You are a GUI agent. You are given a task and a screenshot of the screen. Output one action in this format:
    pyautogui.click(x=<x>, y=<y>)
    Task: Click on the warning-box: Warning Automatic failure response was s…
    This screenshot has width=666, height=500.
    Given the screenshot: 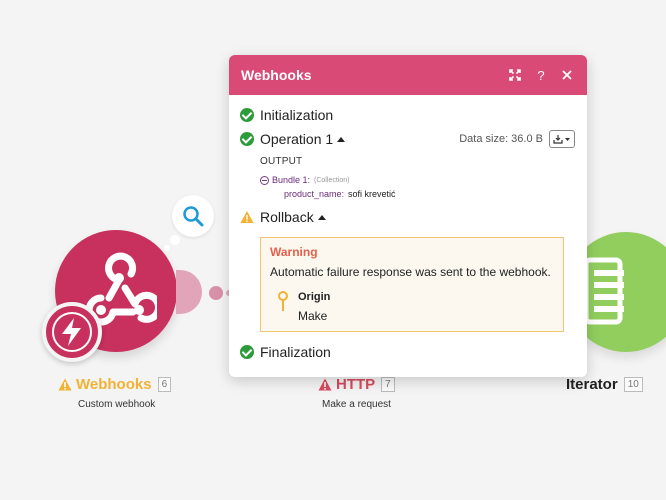 What is the action you would take?
    pyautogui.click(x=412, y=284)
    